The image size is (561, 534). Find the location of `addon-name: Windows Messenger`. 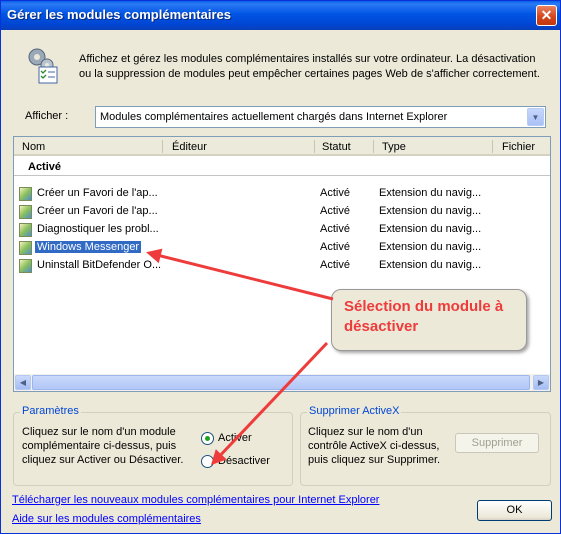

addon-name: Windows Messenger is located at coordinates (88, 247).